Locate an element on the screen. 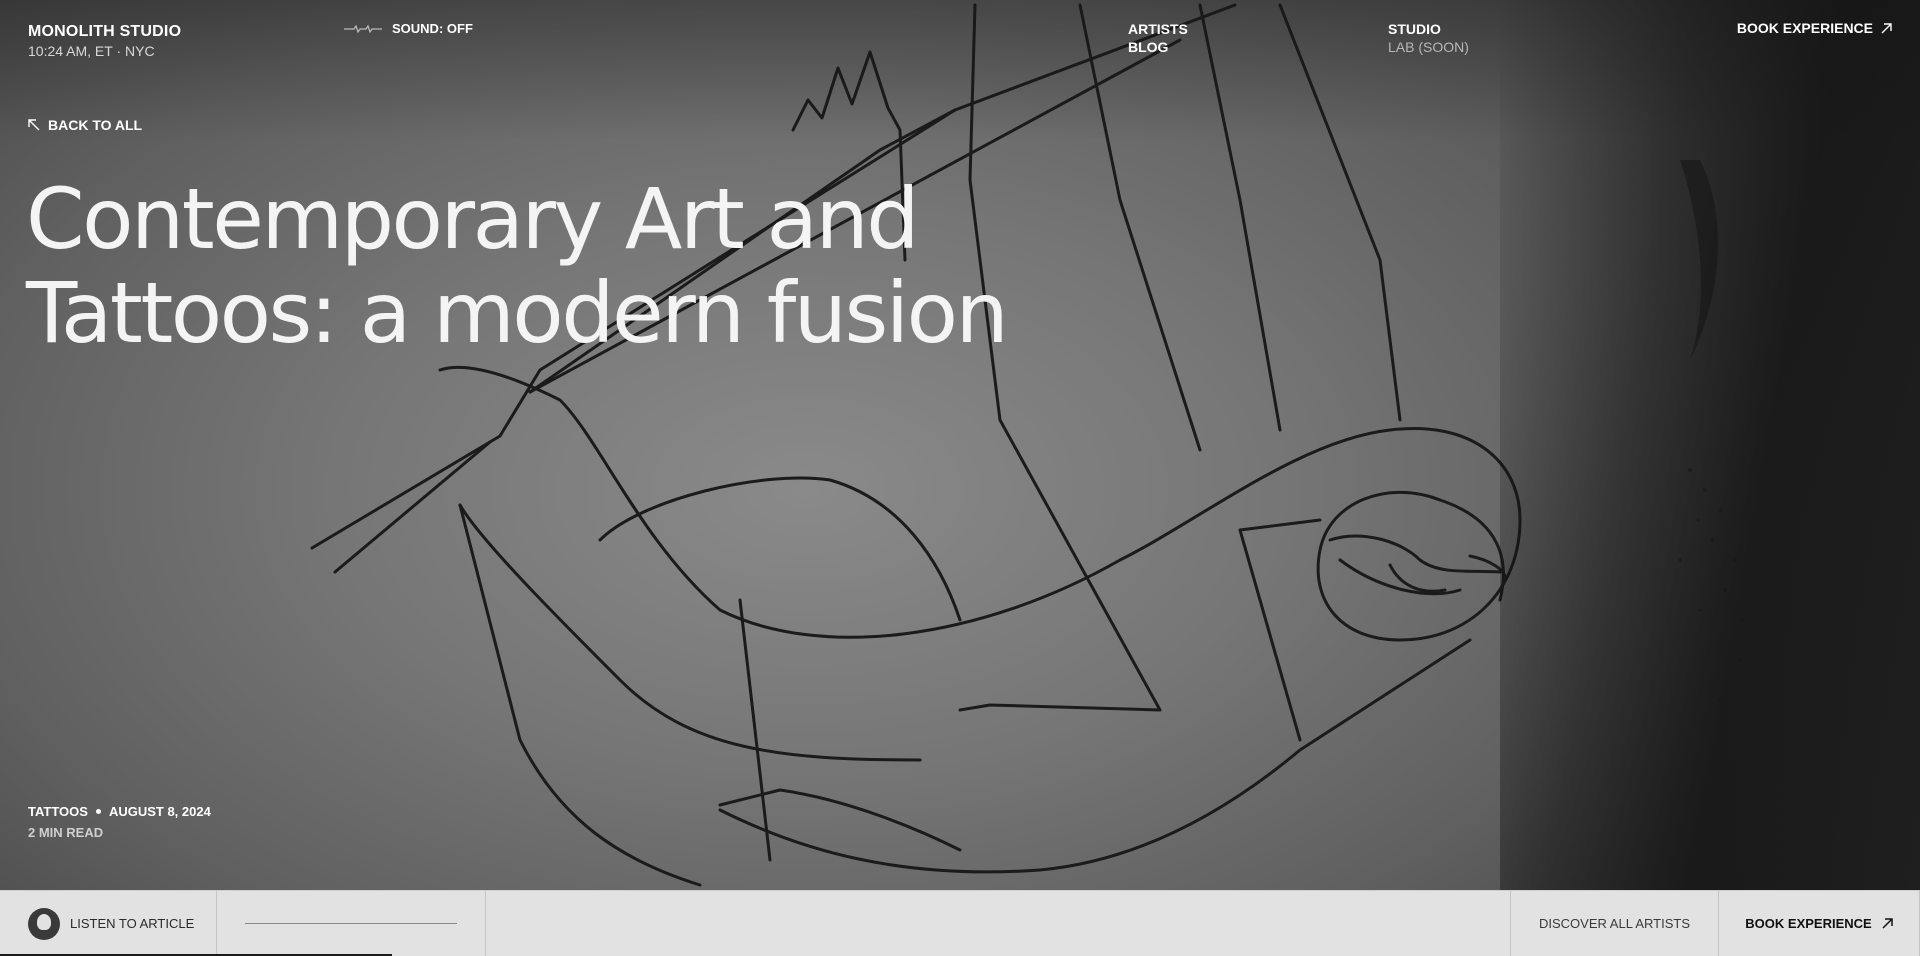  nav-artists: ARTISTS is located at coordinates (1158, 29).